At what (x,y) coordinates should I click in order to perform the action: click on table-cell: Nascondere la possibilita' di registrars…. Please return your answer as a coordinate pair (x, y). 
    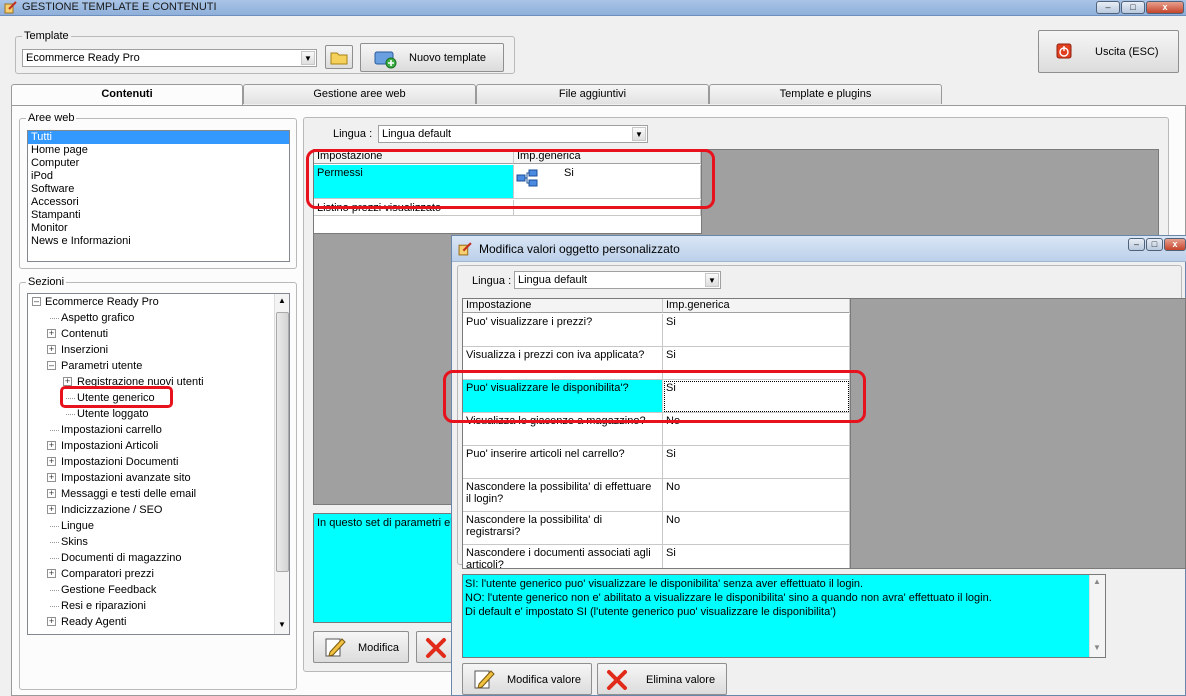
    Looking at the image, I should click on (563, 528).